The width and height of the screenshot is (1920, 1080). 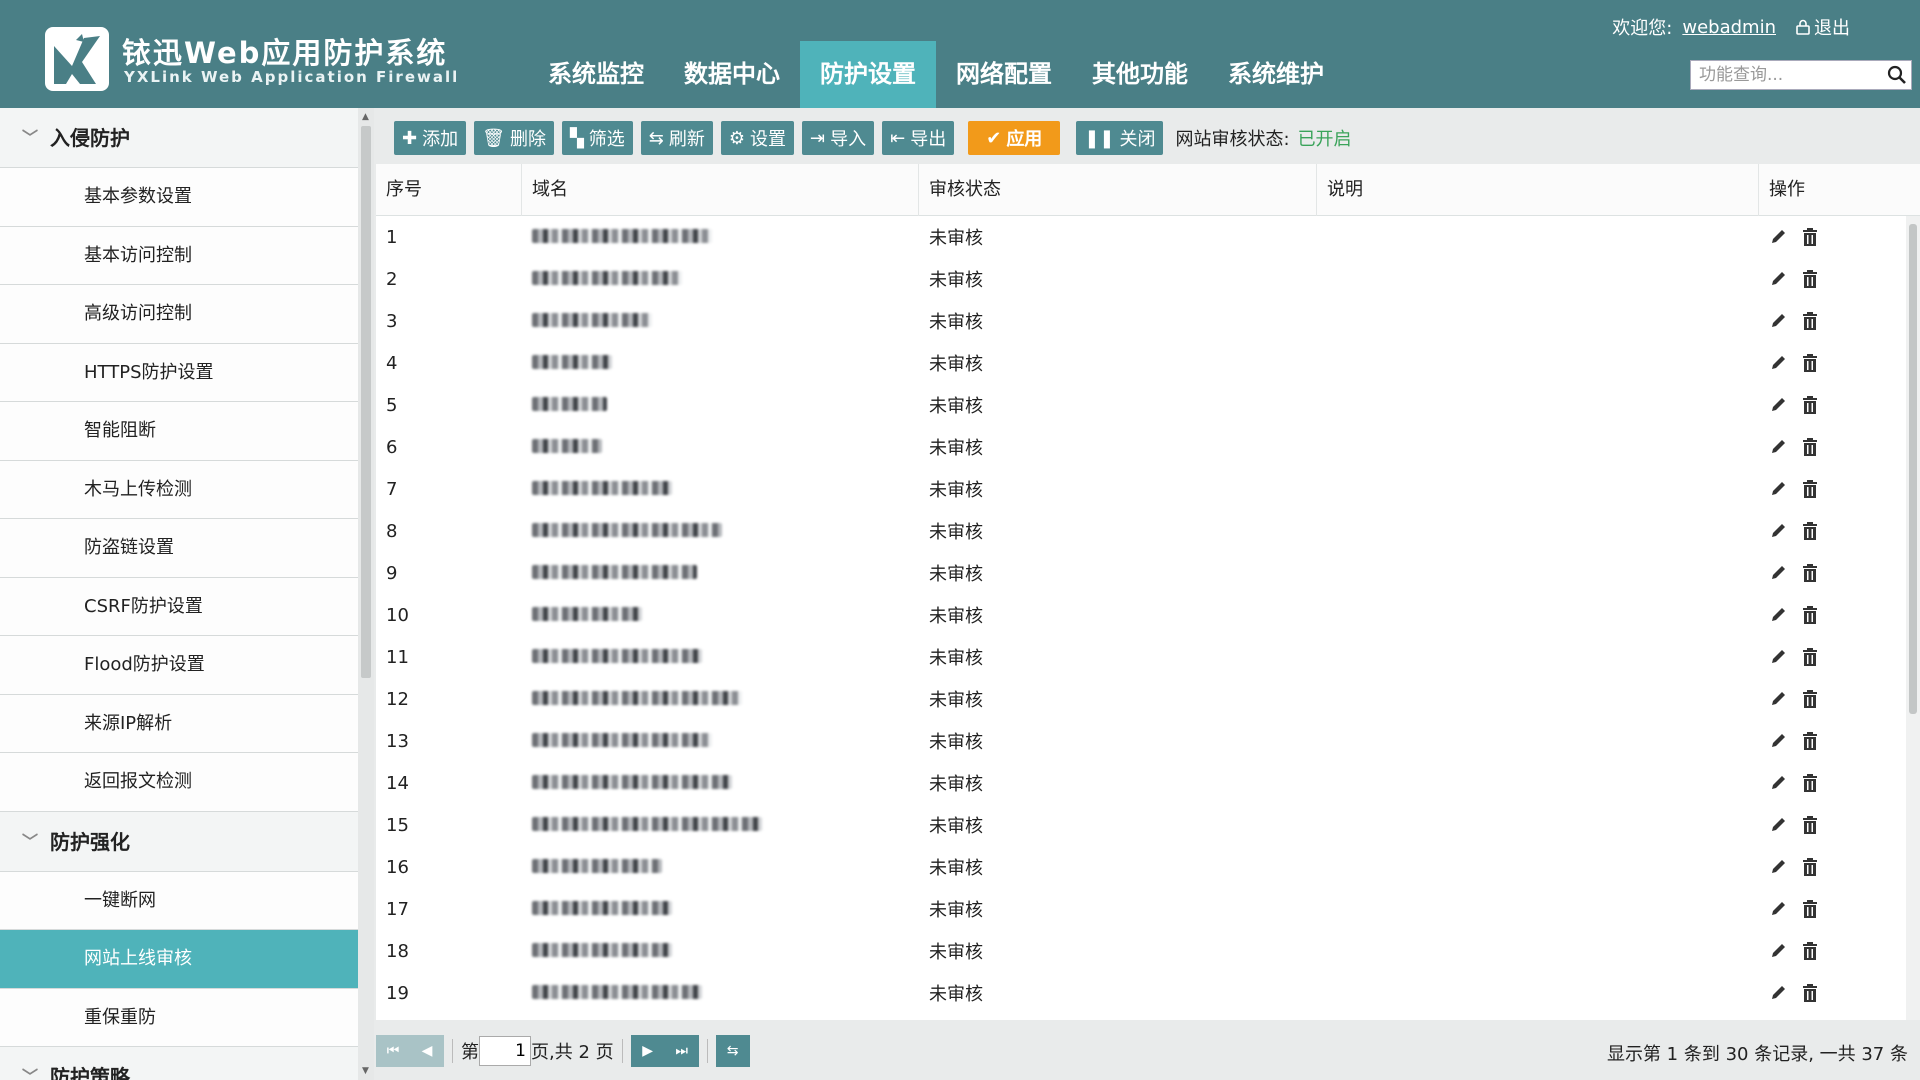 I want to click on table-row: 4 未审核, so click(x=1148, y=363).